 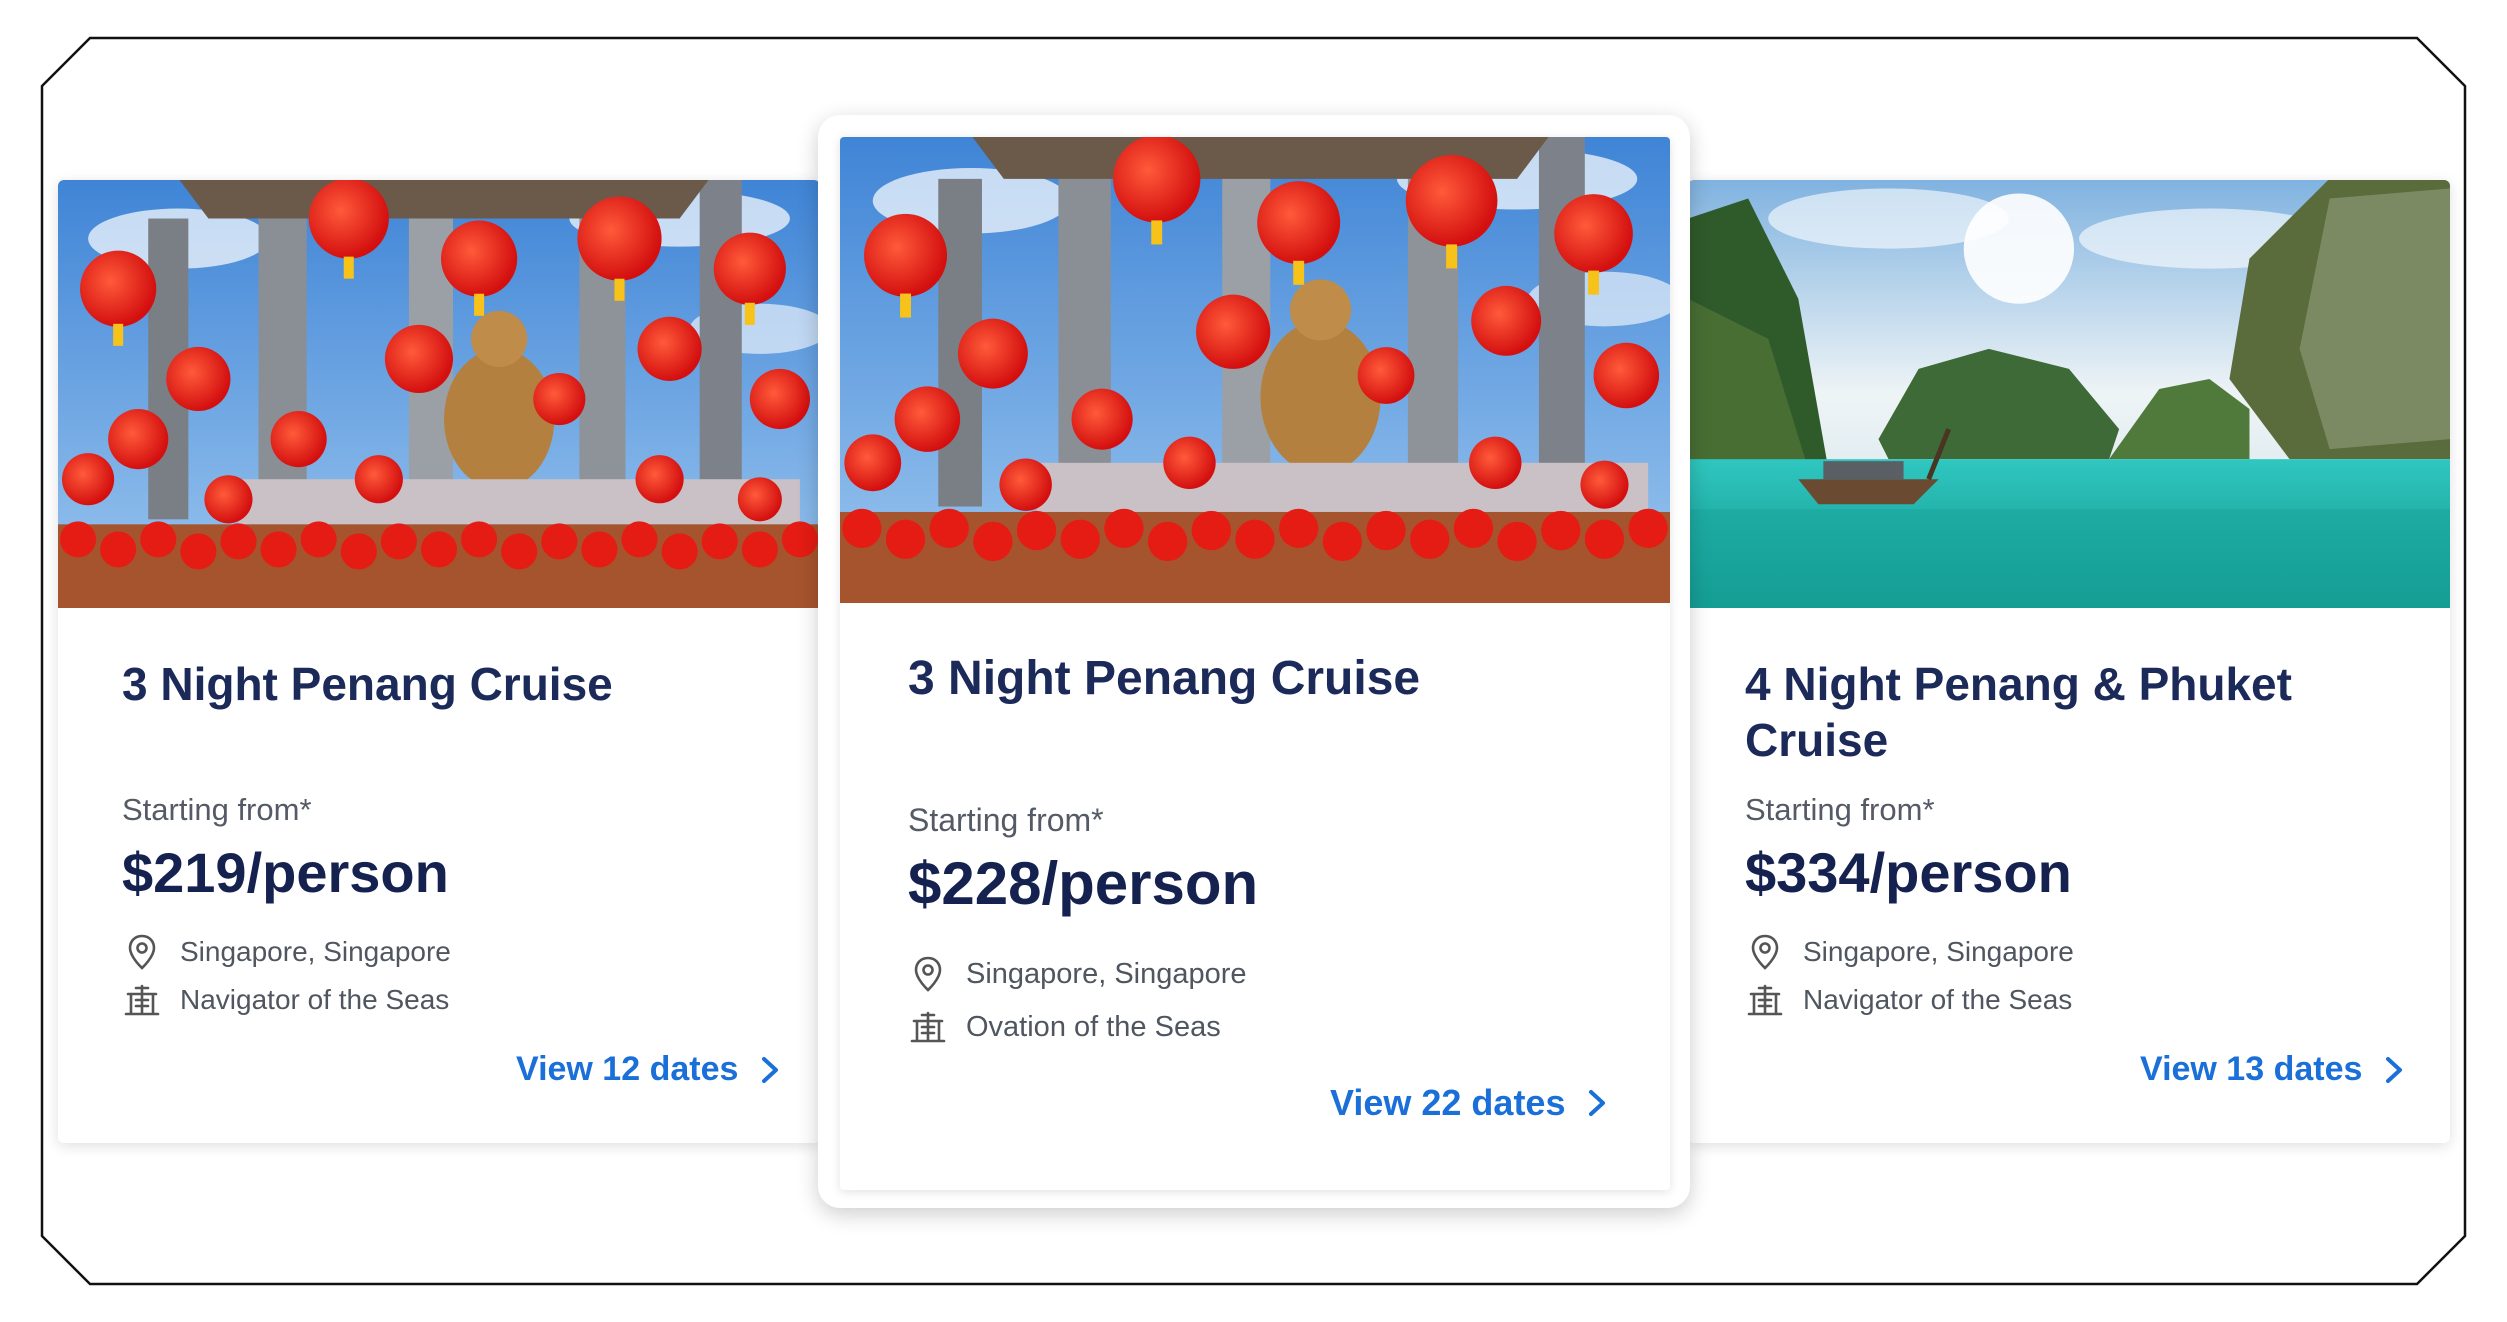 I want to click on ship-row: Ovation of the Seas, so click(x=1064, y=1027).